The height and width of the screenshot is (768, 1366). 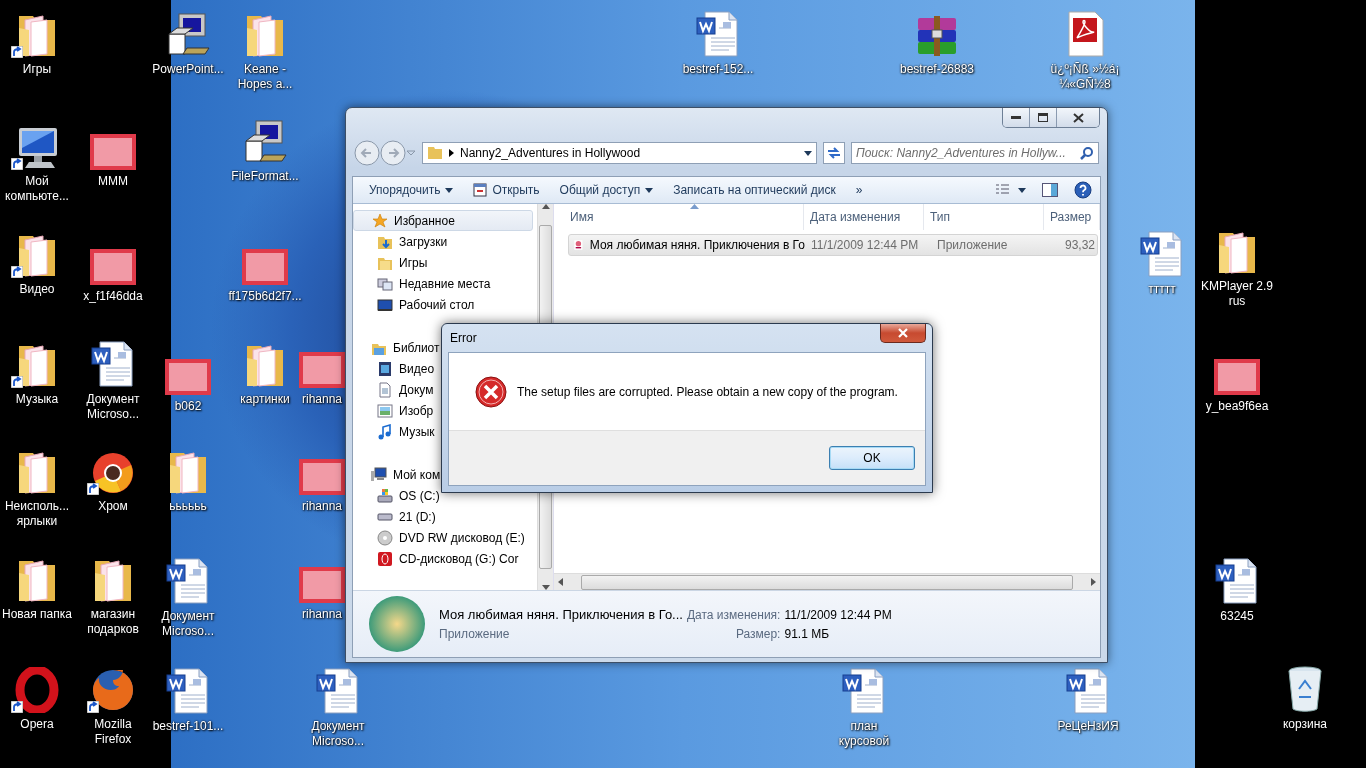 I want to click on navigation-item: Избранное, so click(x=443, y=220).